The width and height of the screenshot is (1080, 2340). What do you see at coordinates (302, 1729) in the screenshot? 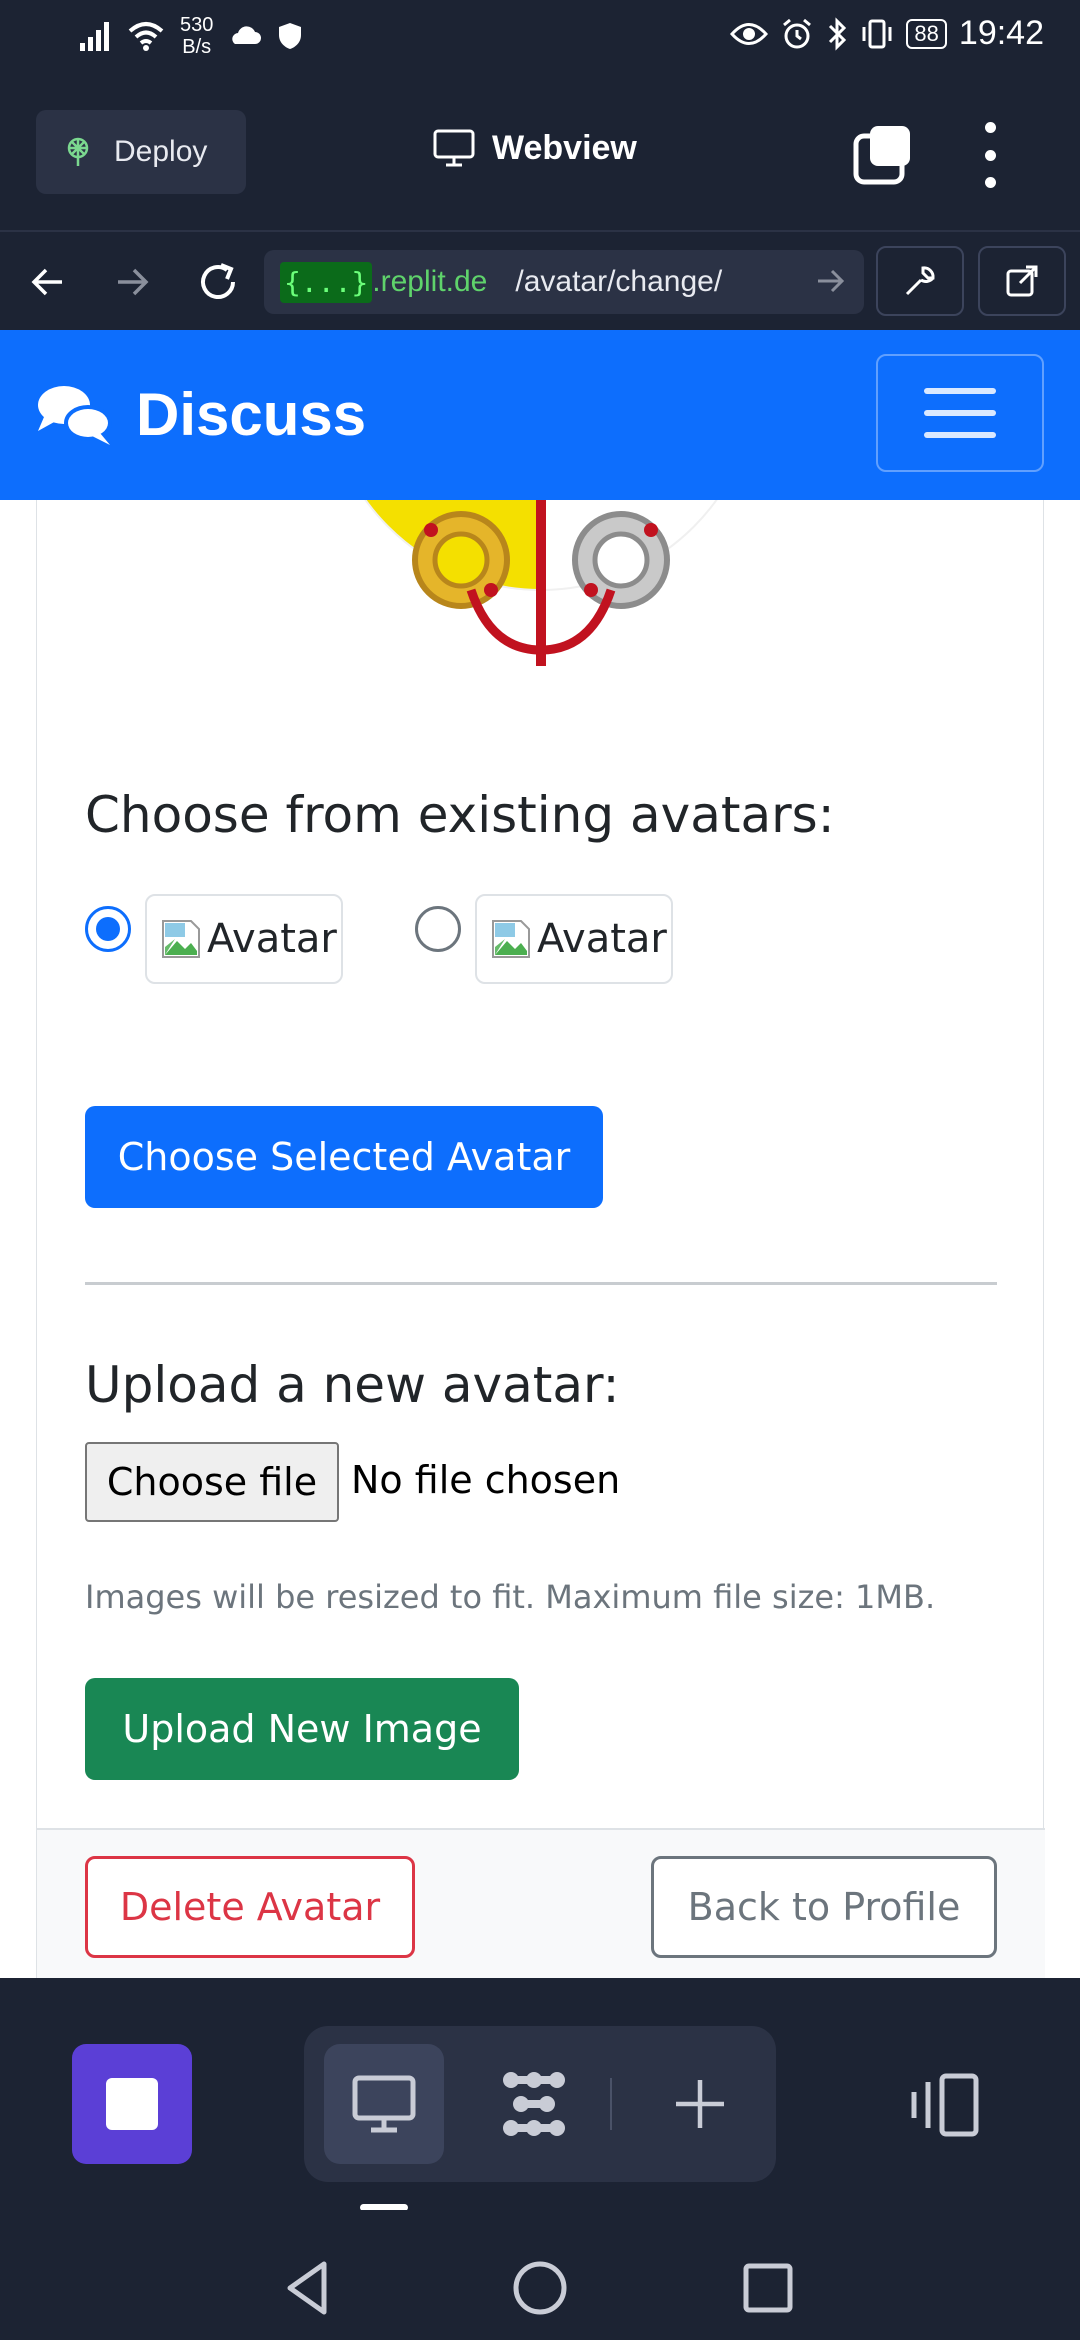
I see `upload-new-image-button: Upload New Image` at bounding box center [302, 1729].